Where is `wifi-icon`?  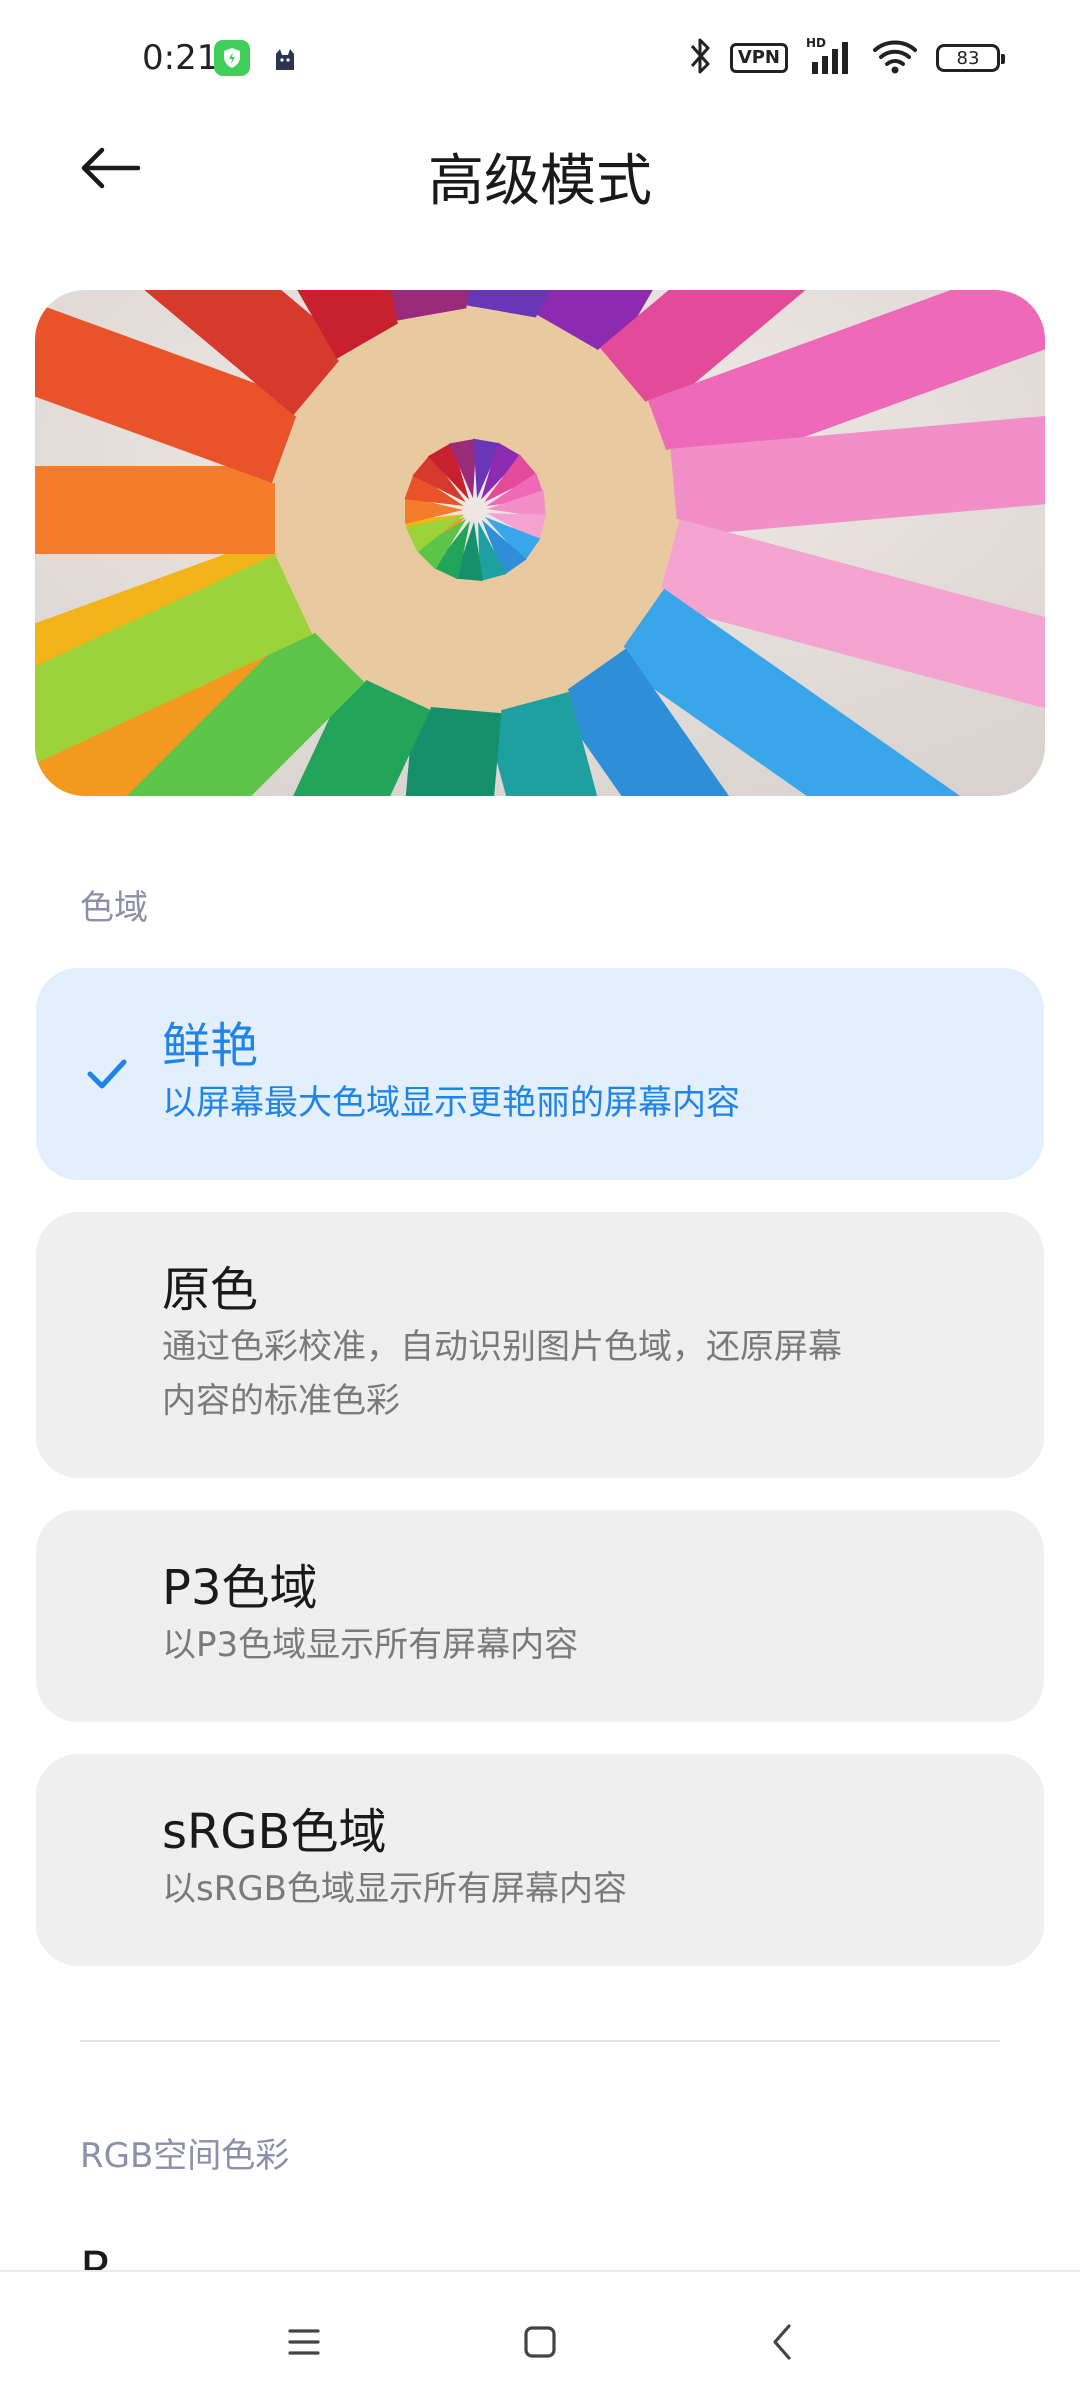
wifi-icon is located at coordinates (895, 58).